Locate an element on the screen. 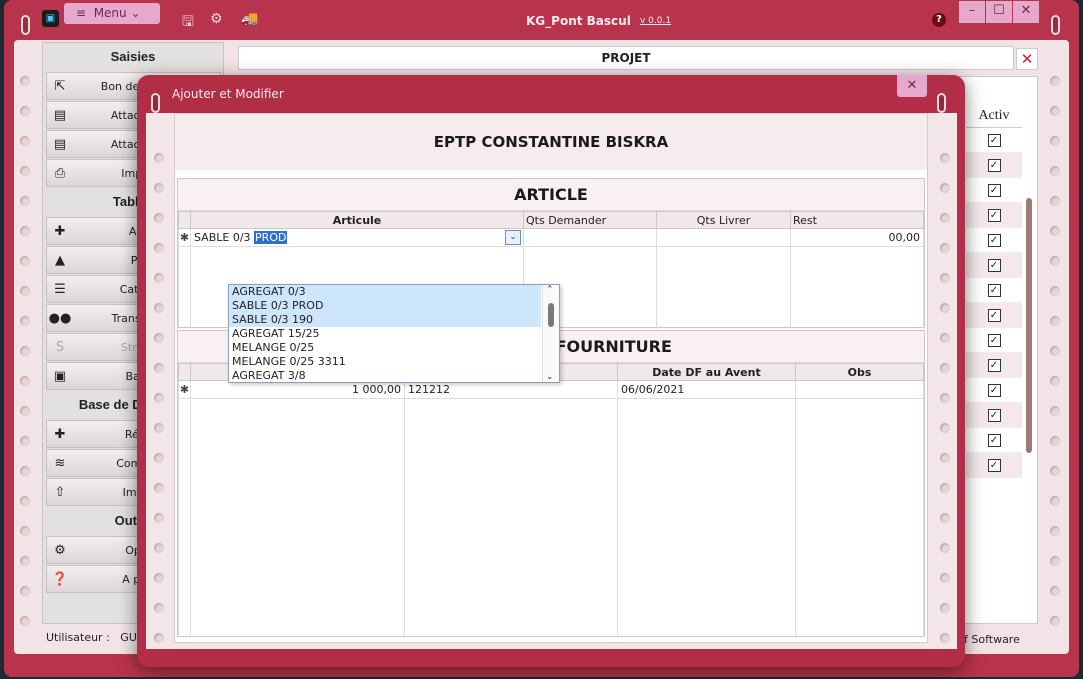 This screenshot has width=1083, height=679. table-row: ✱ SABLE 0/3 PROD ⌄ 00,00 is located at coordinates (551, 237).